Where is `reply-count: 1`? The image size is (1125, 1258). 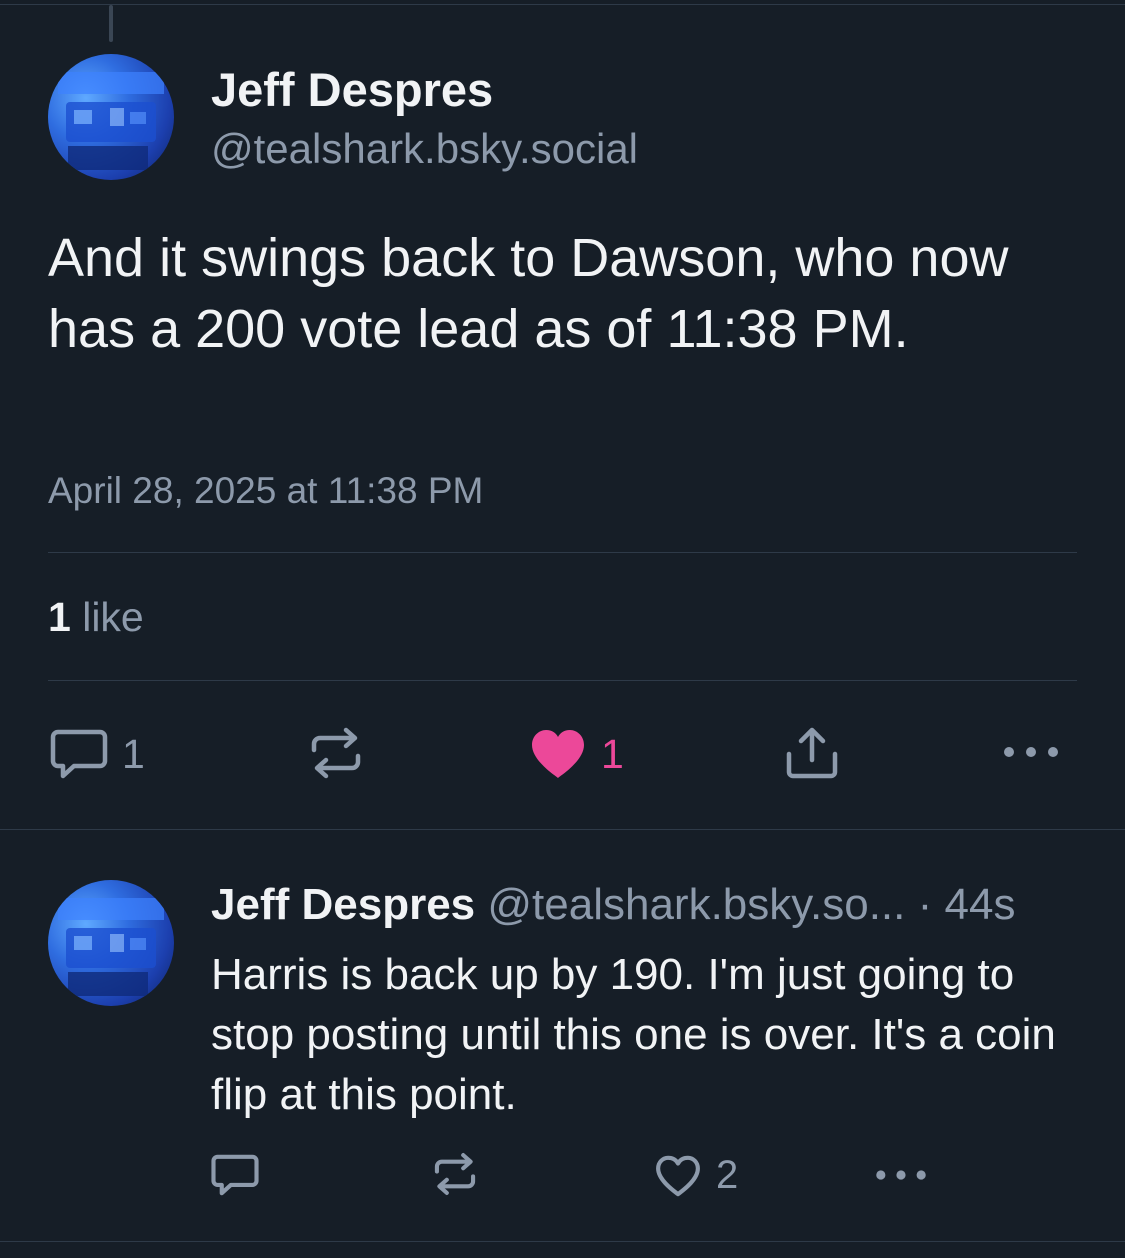
reply-count: 1 is located at coordinates (133, 753).